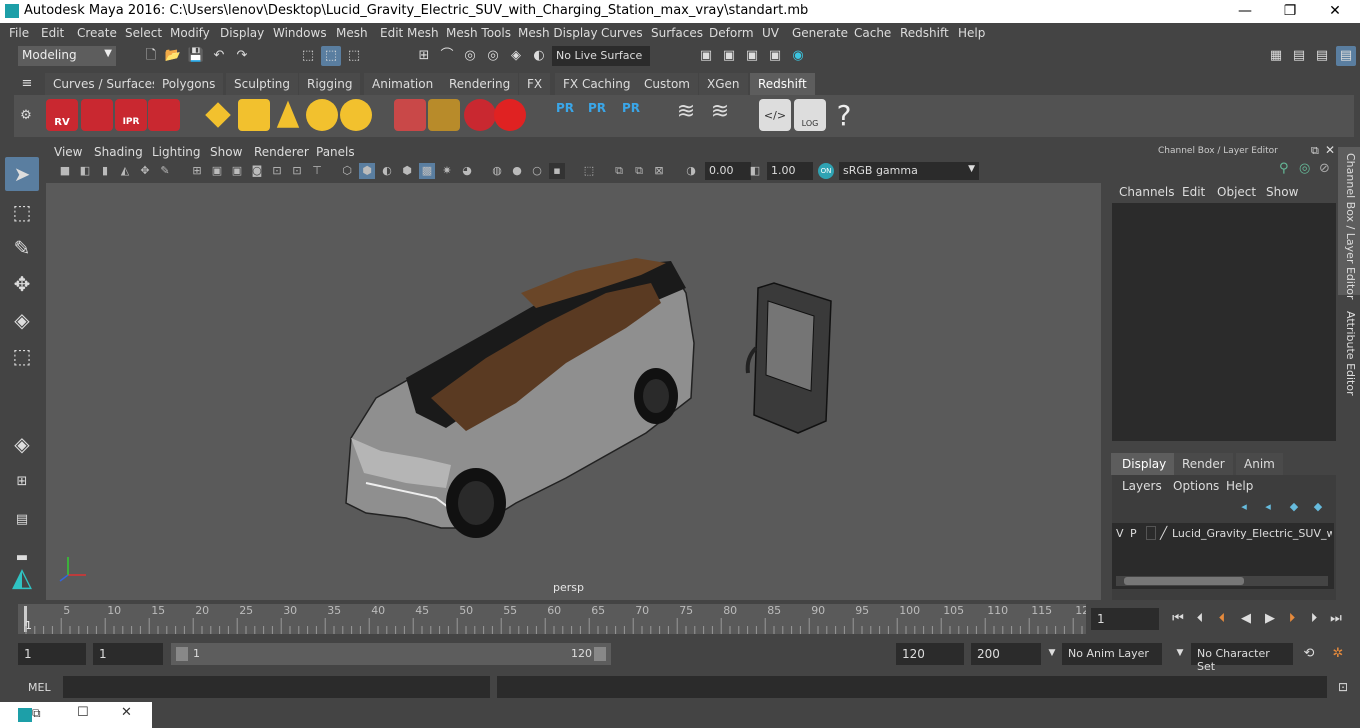  What do you see at coordinates (22, 482) in the screenshot?
I see `four-pane-layout-icon: ⊞` at bounding box center [22, 482].